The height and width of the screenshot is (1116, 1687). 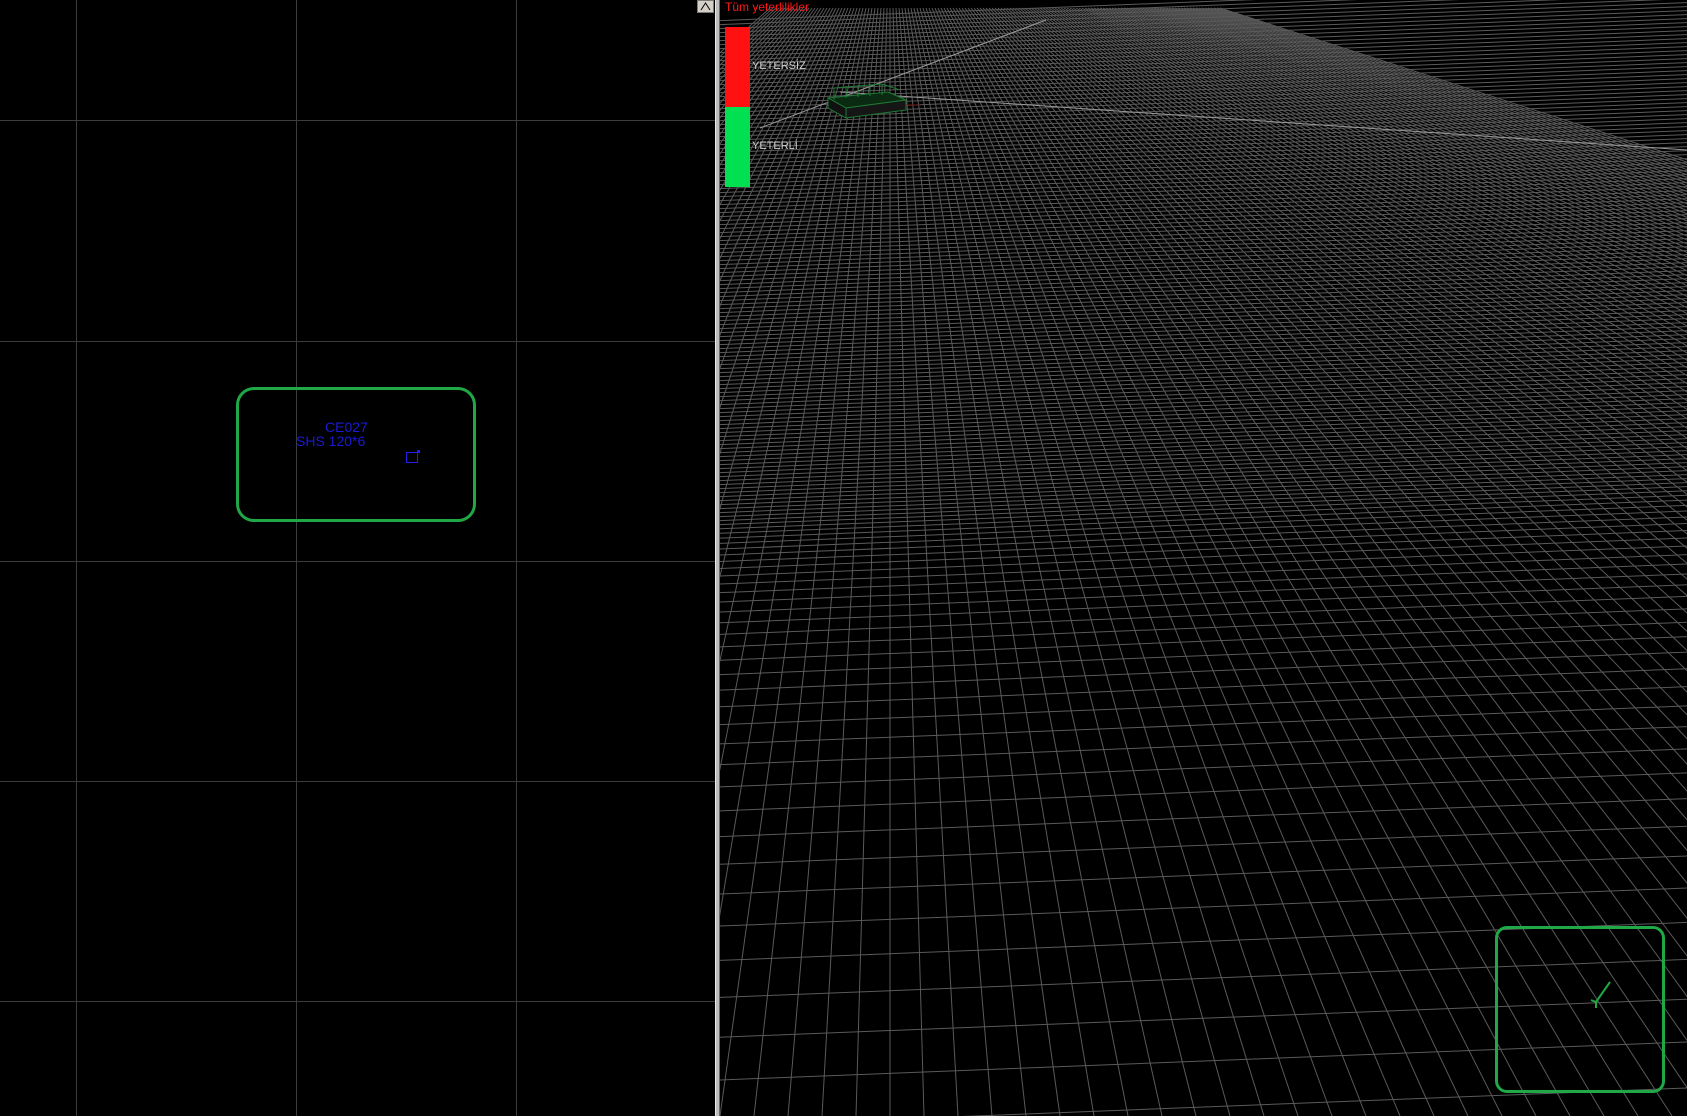 What do you see at coordinates (779, 66) in the screenshot?
I see `legend-label-insufficient: YETERSİZ` at bounding box center [779, 66].